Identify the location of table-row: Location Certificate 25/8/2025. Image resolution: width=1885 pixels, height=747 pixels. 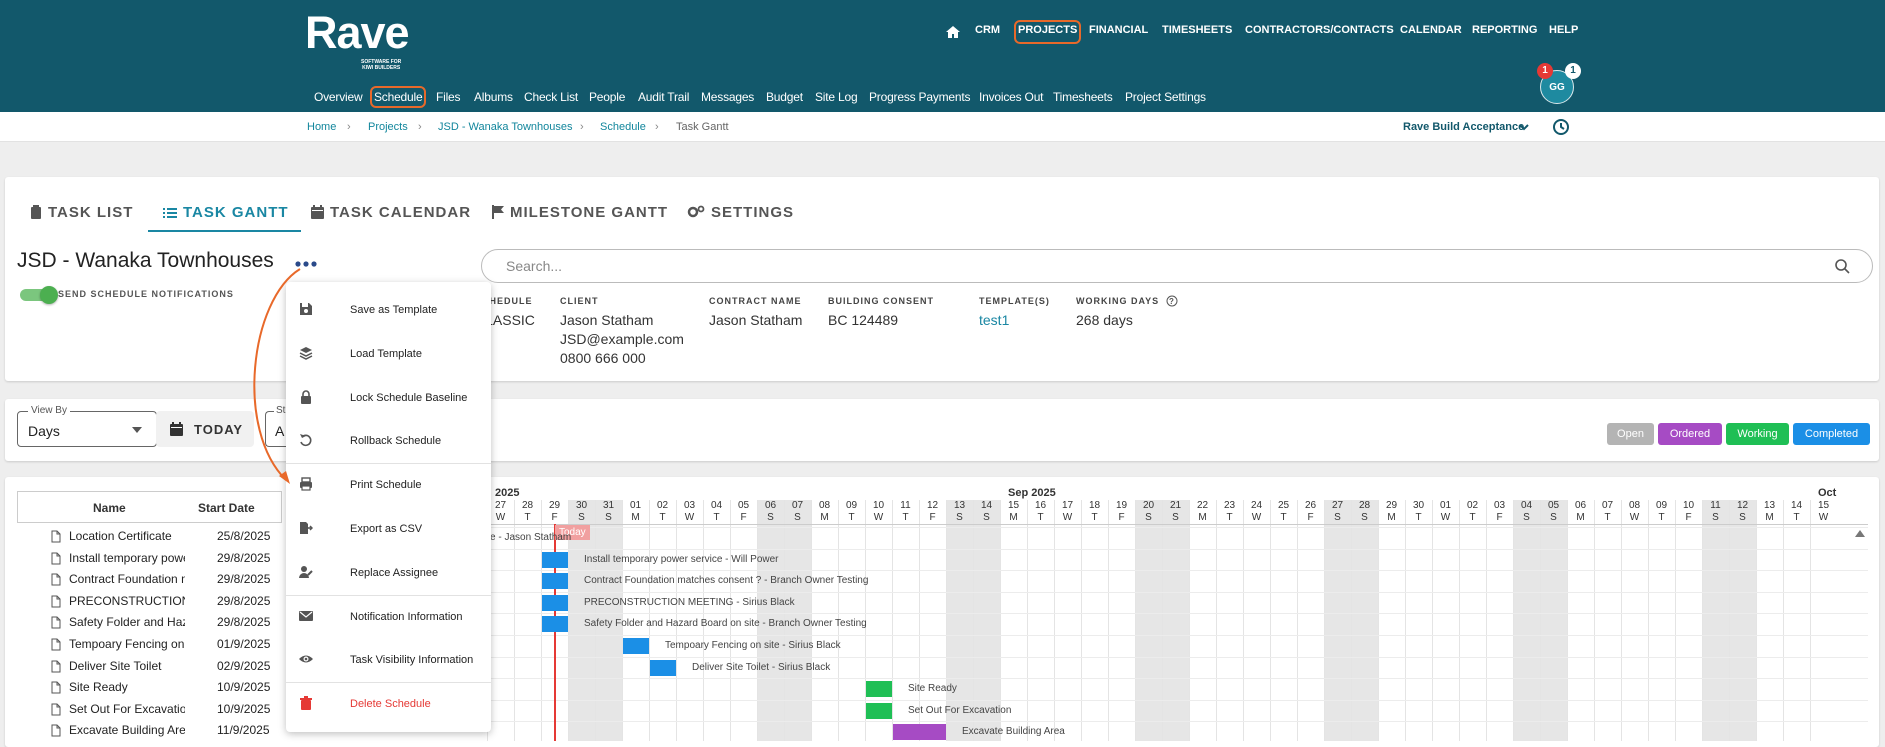
(149, 537).